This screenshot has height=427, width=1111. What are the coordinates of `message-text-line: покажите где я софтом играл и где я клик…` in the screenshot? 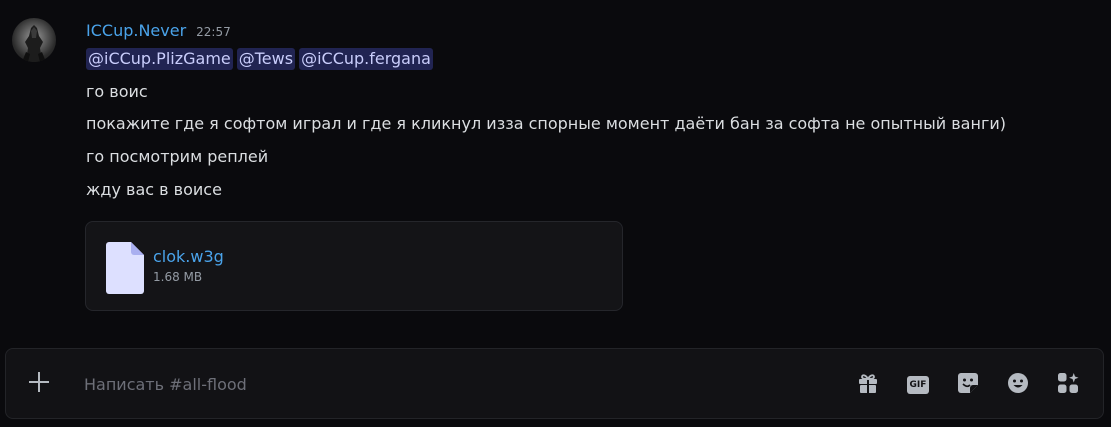 It's located at (546, 123).